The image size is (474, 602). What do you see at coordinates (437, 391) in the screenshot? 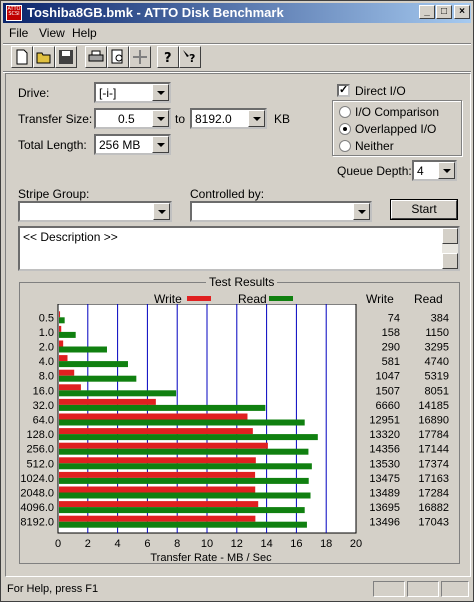
I see `read-value: 8051` at bounding box center [437, 391].